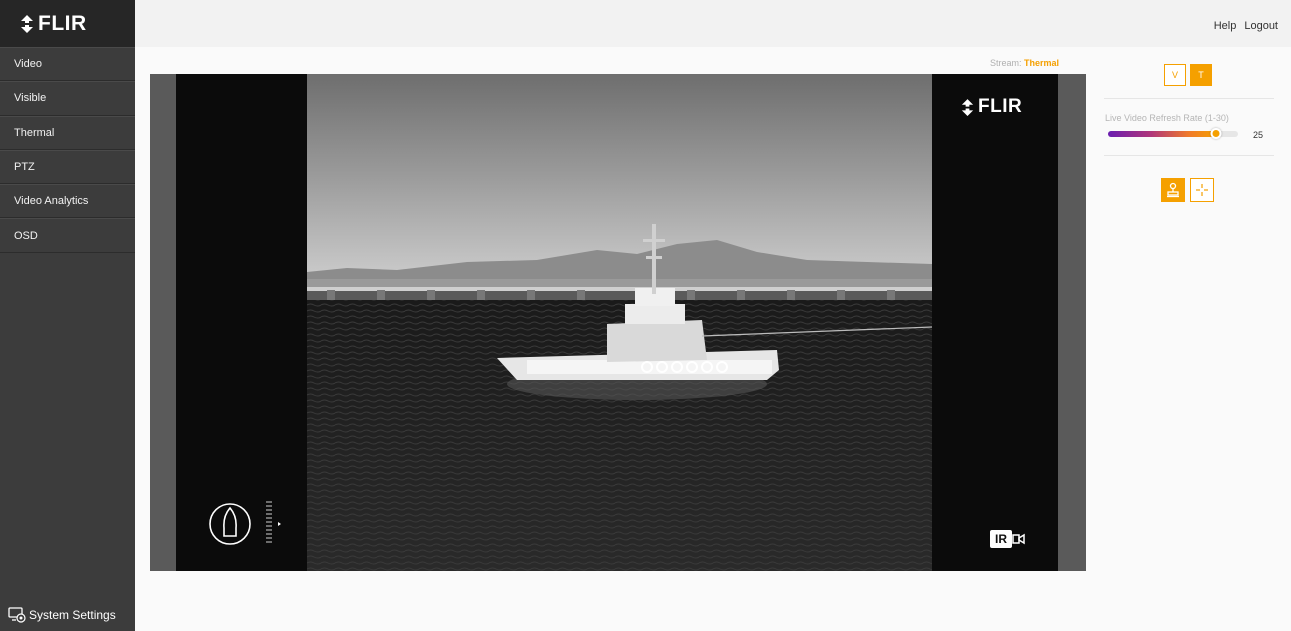 The image size is (1291, 631). I want to click on sidebar-item-label: PTZ, so click(24, 167).